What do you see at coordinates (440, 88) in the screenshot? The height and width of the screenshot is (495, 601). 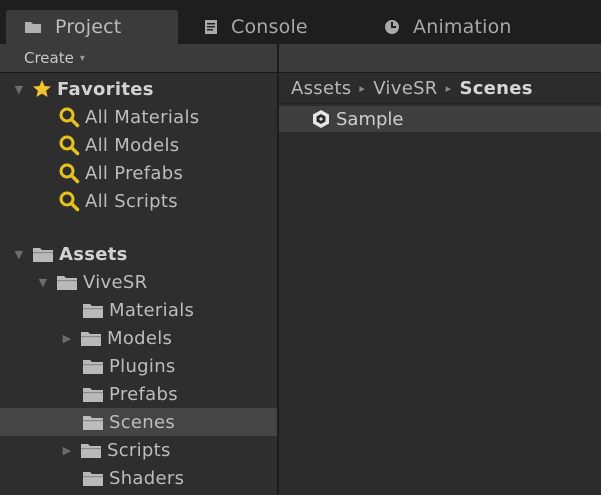 I see `breadcrumb: Assets ▸ ViveSR ▸ Scenes` at bounding box center [440, 88].